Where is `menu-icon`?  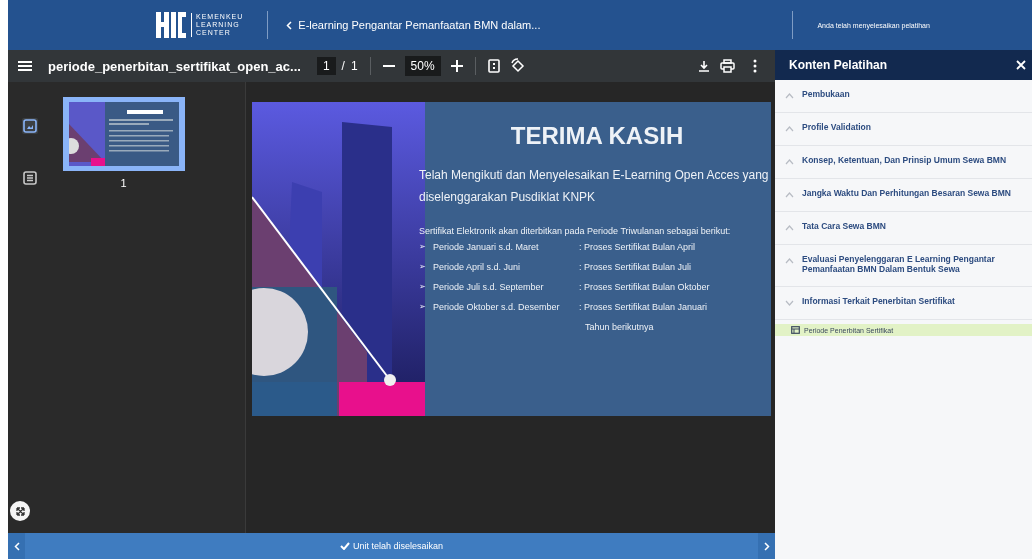 menu-icon is located at coordinates (25, 66).